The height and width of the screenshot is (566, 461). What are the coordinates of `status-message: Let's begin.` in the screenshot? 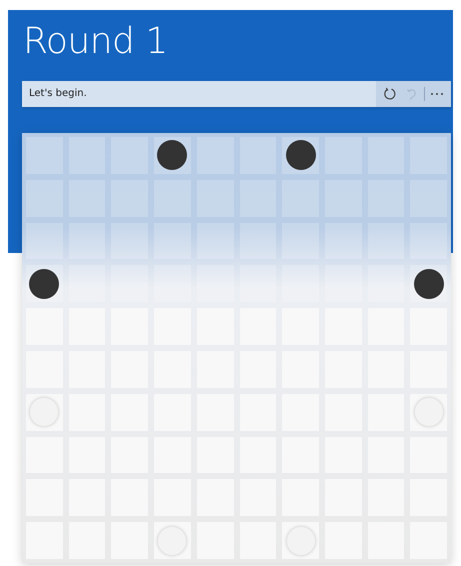 It's located at (58, 94).